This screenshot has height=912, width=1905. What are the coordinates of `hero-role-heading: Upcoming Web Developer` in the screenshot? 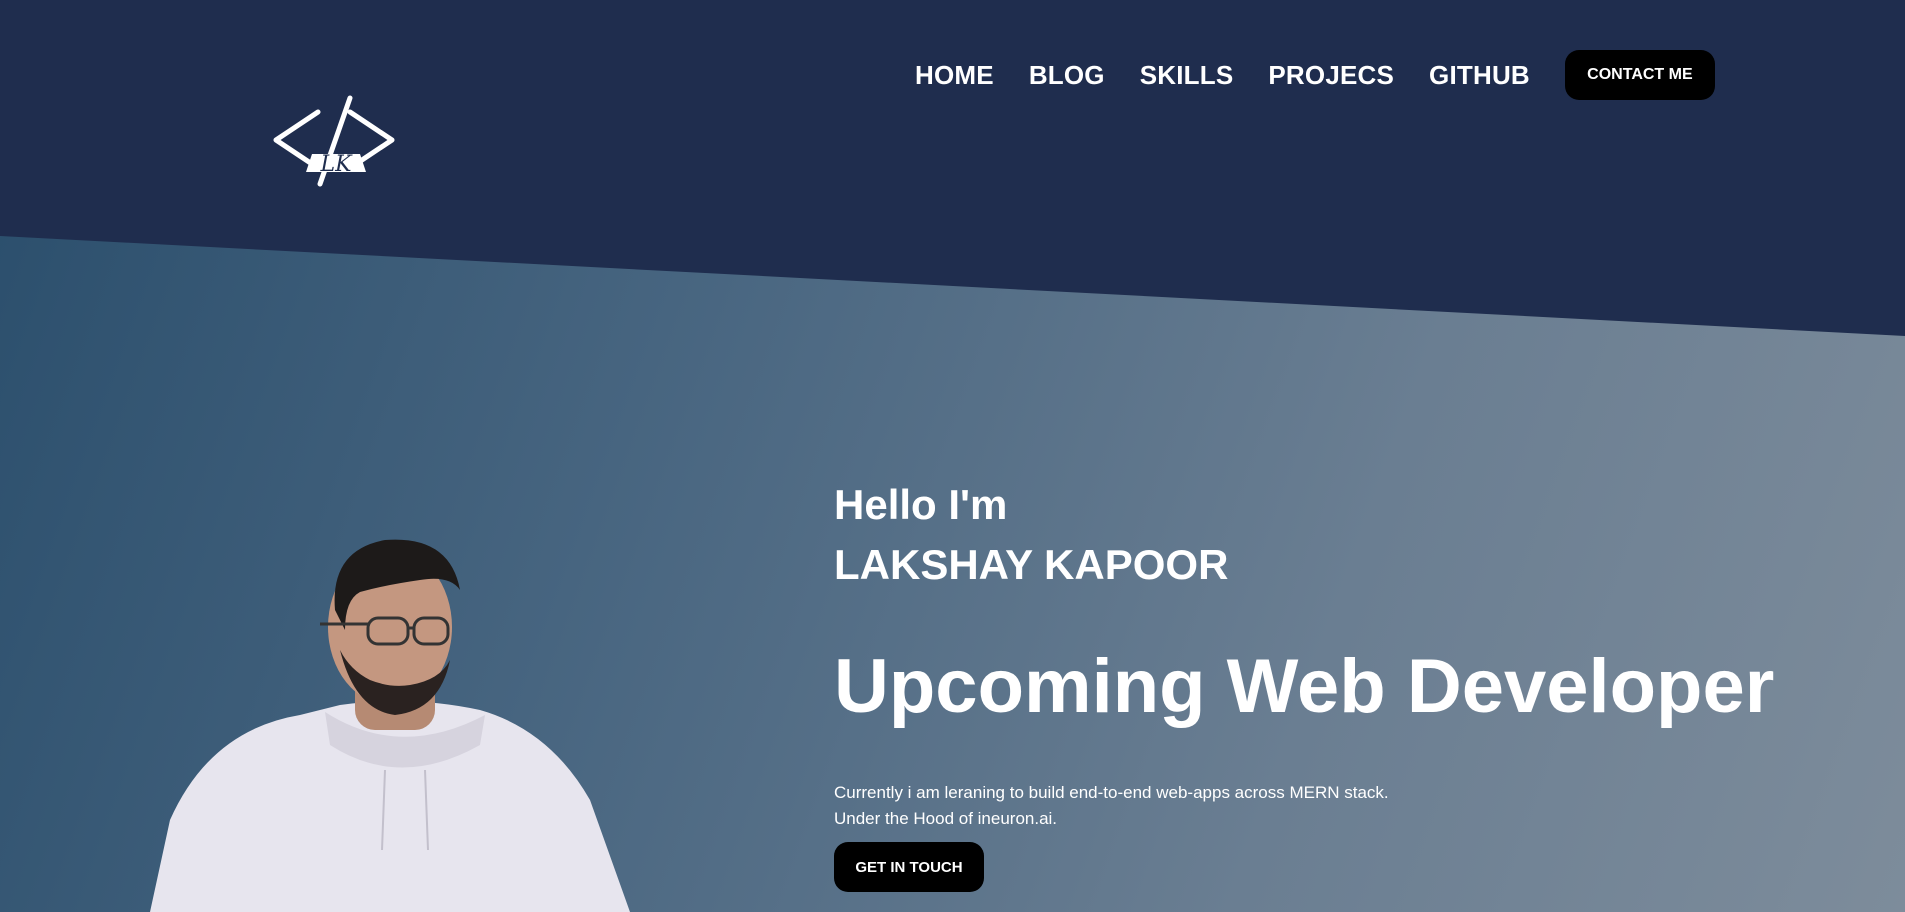 It's located at (1304, 686).